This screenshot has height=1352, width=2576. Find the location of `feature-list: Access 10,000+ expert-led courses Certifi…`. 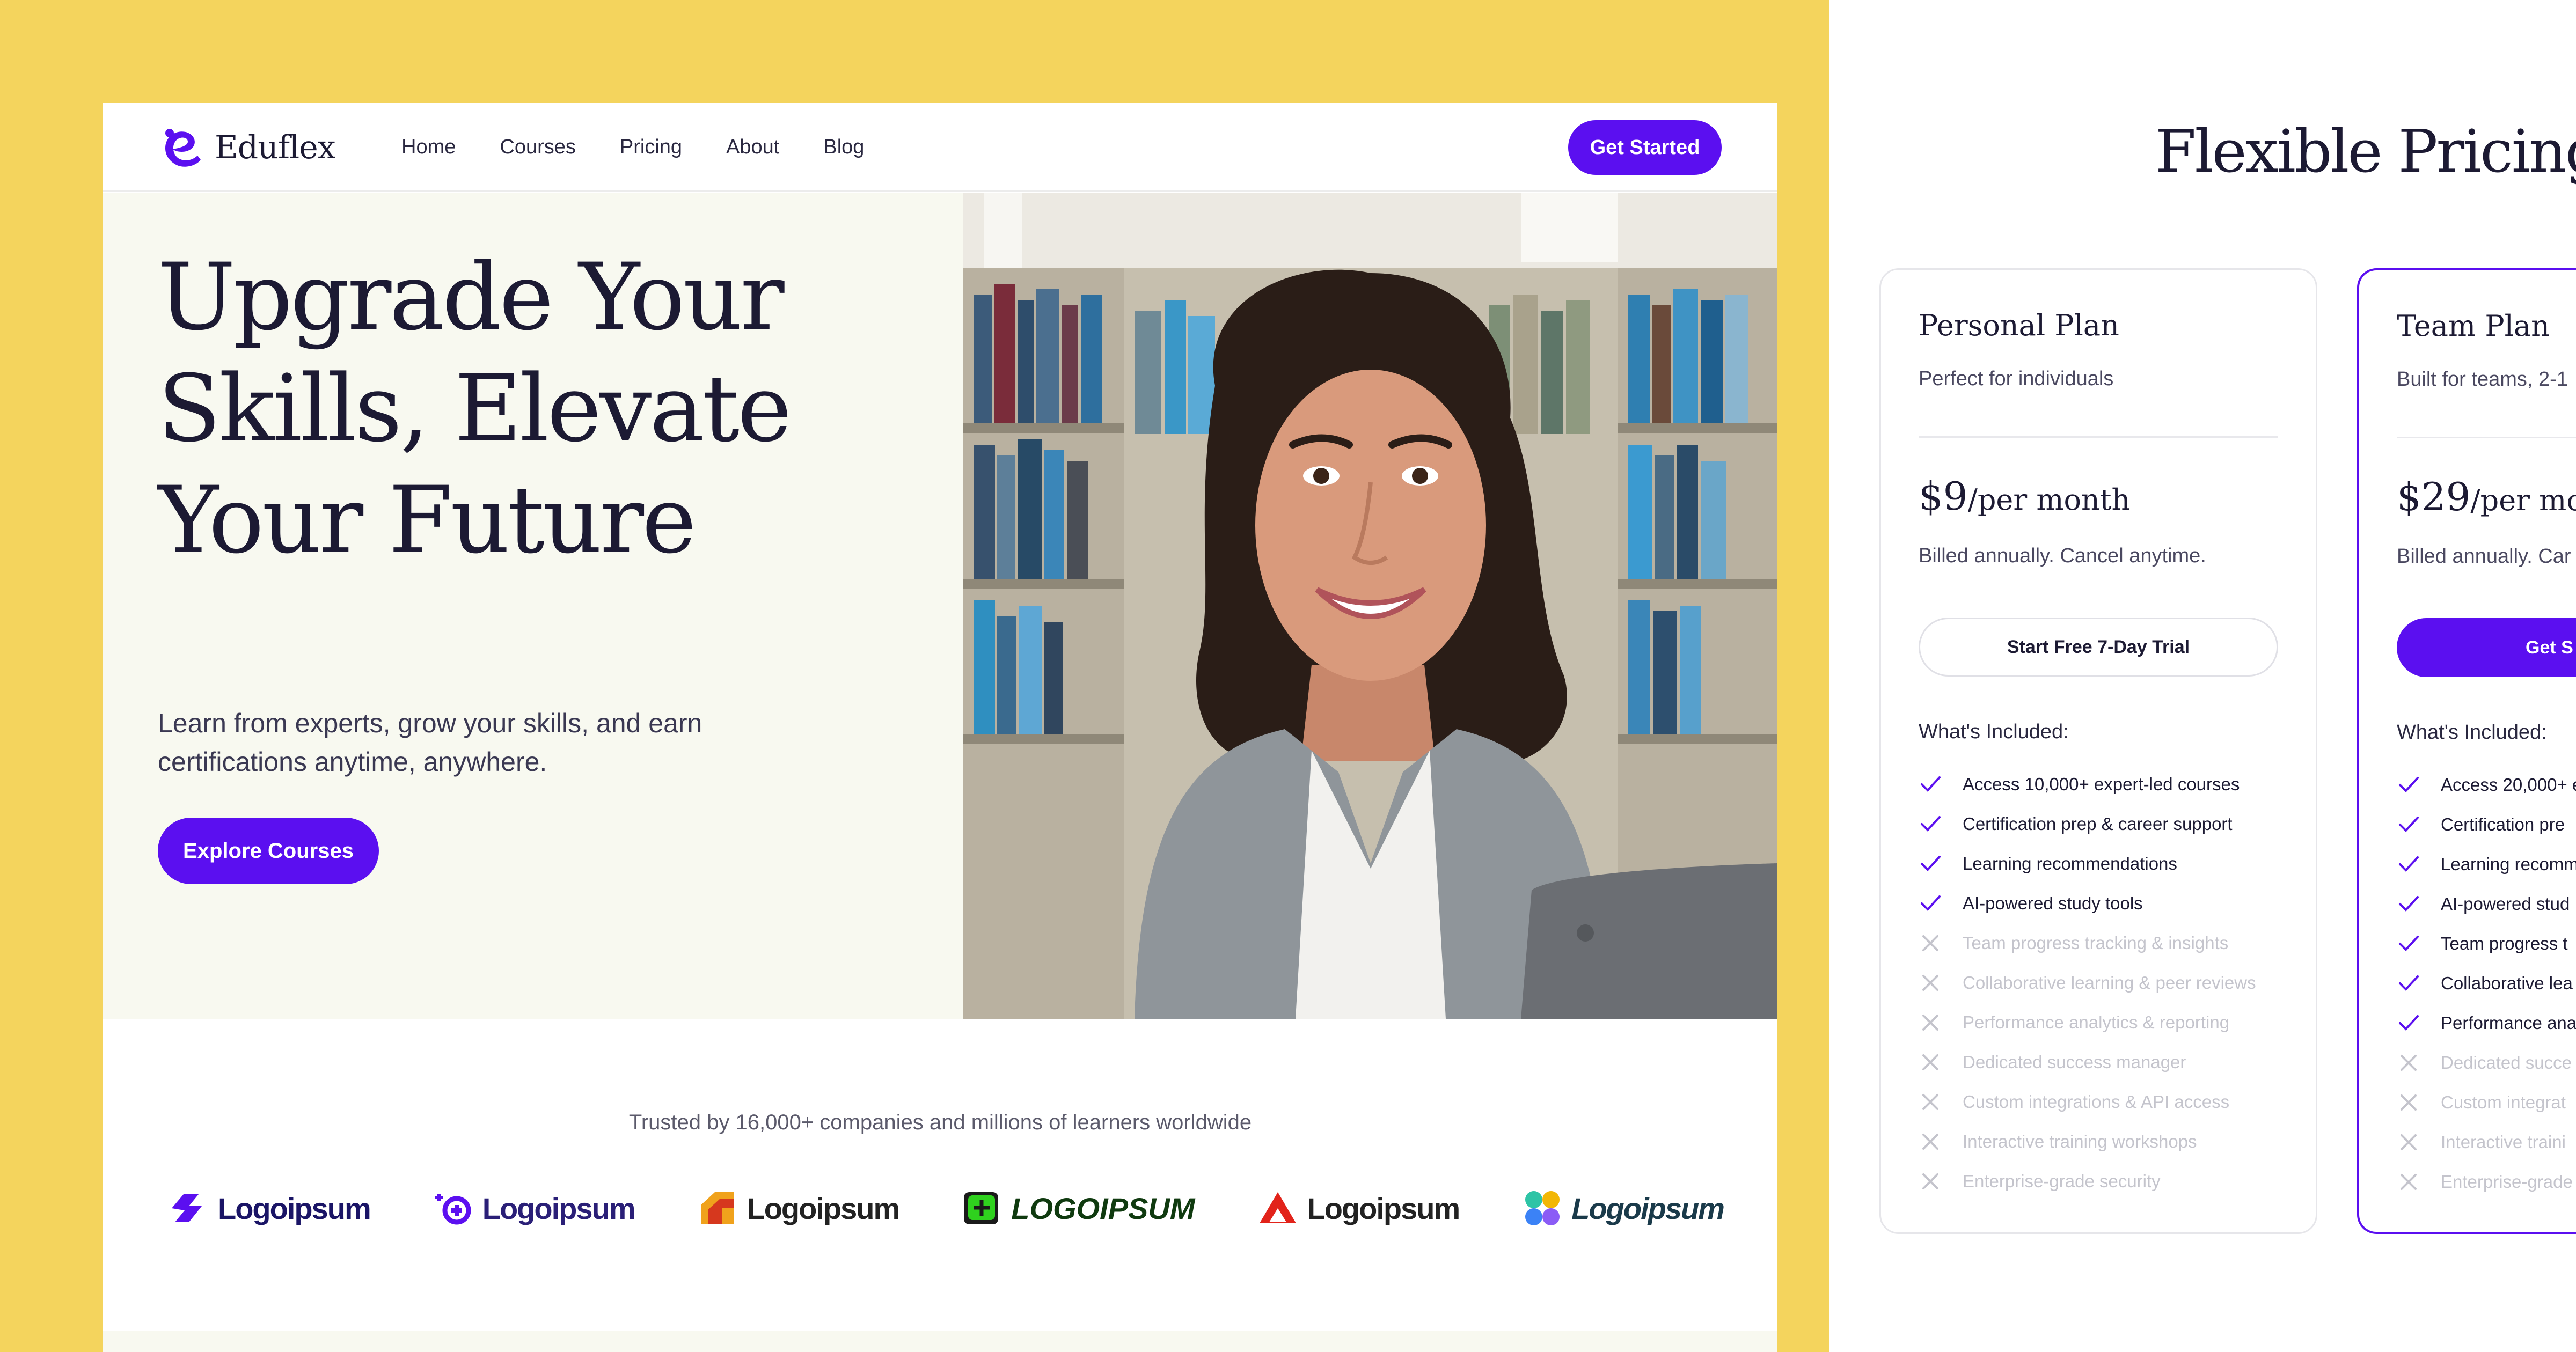

feature-list: Access 10,000+ expert-led courses Certifi… is located at coordinates (2087, 983).